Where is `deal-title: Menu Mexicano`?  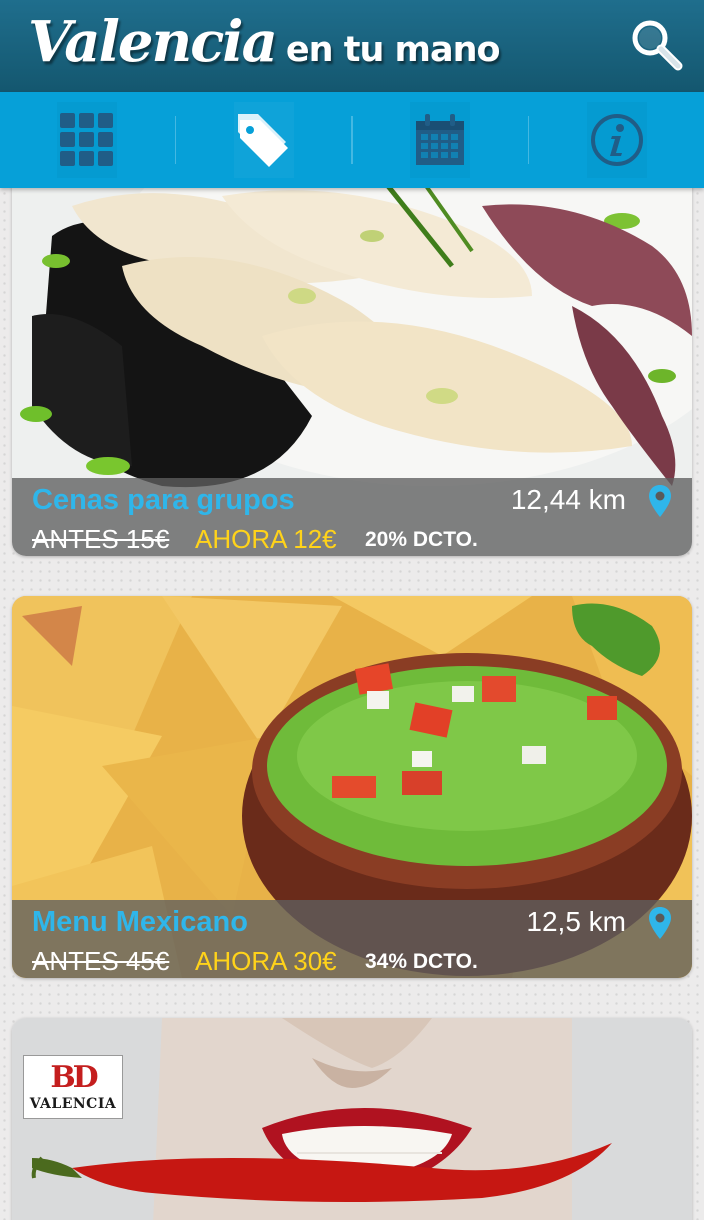
deal-title: Menu Mexicano is located at coordinates (140, 922).